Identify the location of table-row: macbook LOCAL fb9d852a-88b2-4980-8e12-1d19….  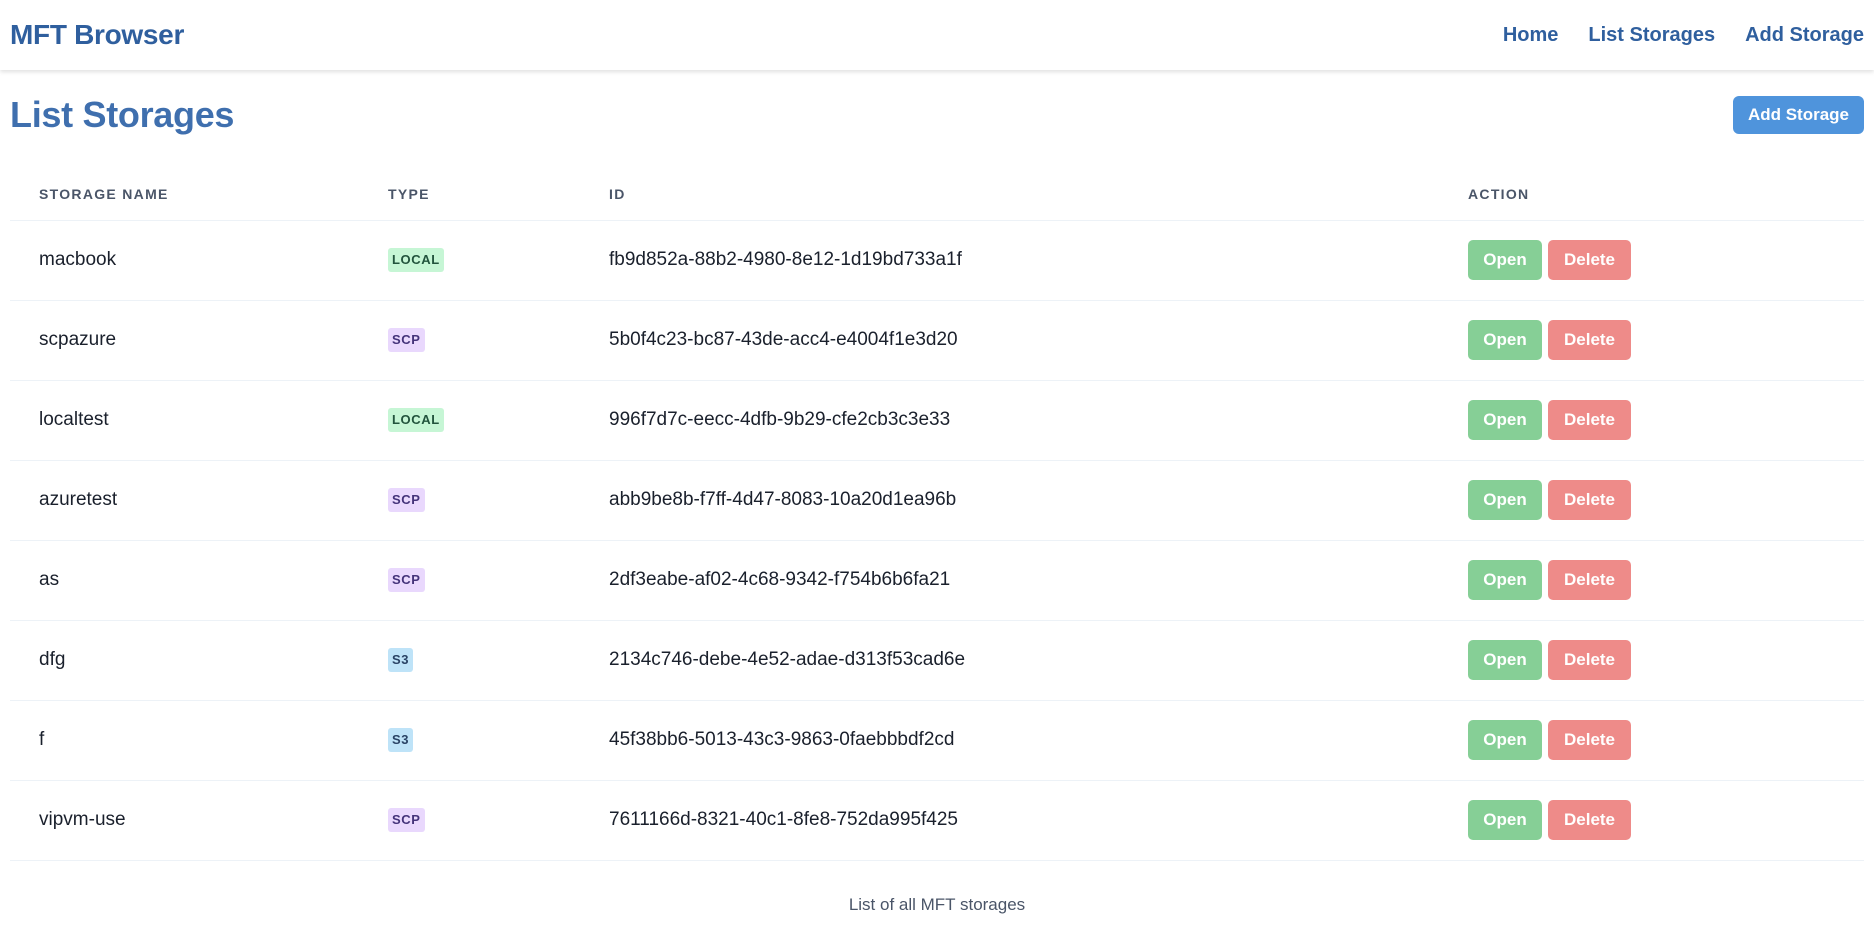
(937, 260).